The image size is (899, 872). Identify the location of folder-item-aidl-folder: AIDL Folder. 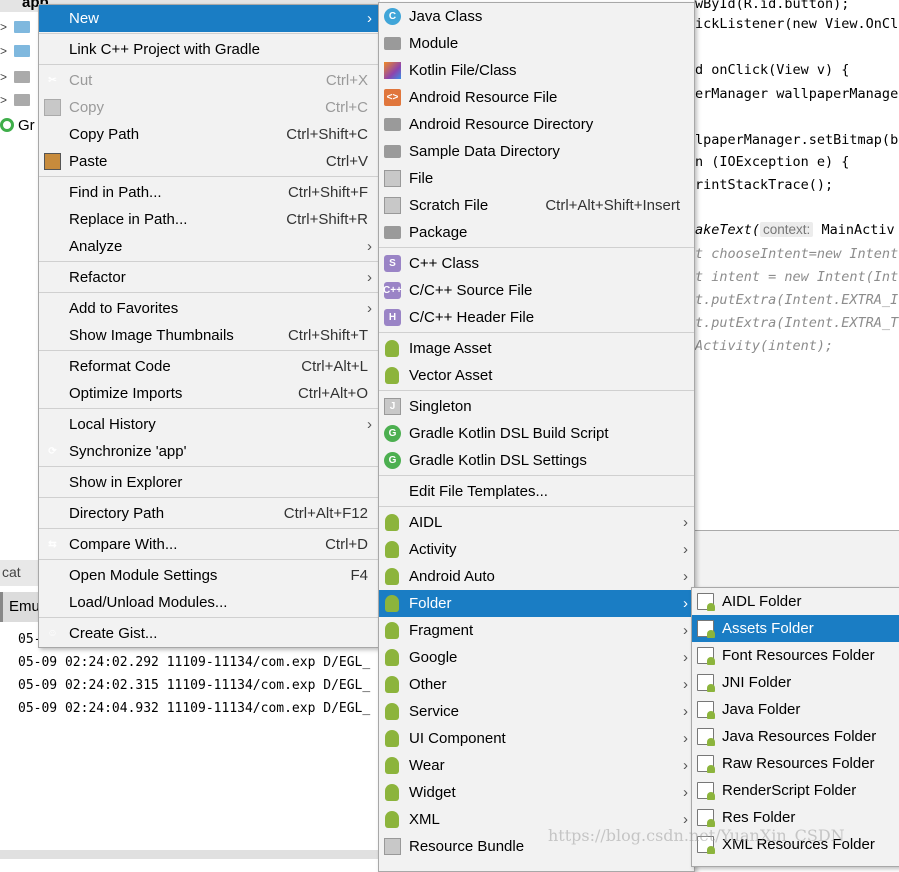
(795, 601).